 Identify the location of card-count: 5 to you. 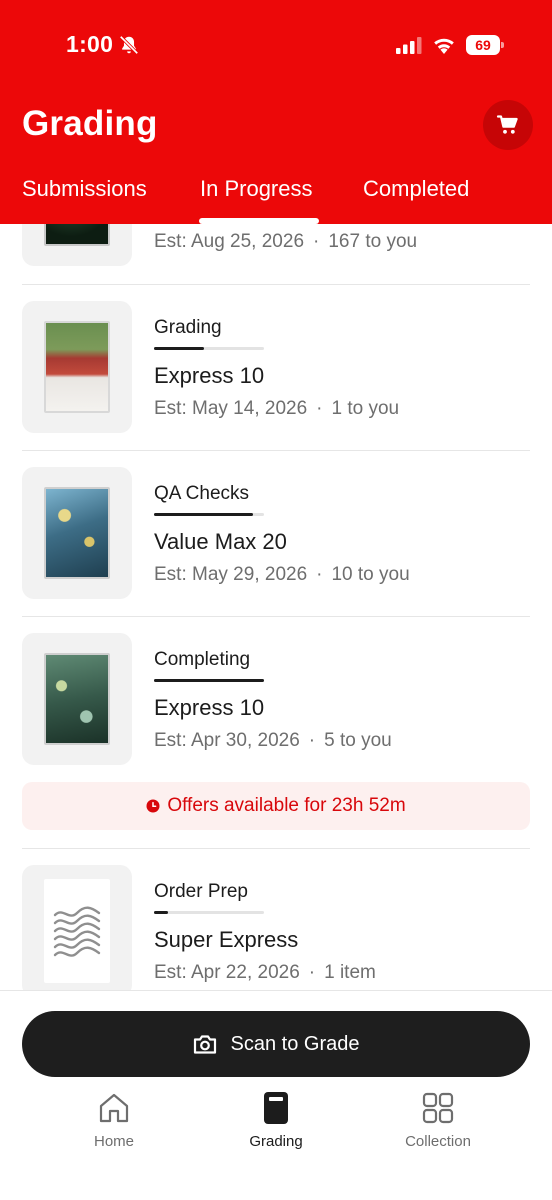
(358, 740).